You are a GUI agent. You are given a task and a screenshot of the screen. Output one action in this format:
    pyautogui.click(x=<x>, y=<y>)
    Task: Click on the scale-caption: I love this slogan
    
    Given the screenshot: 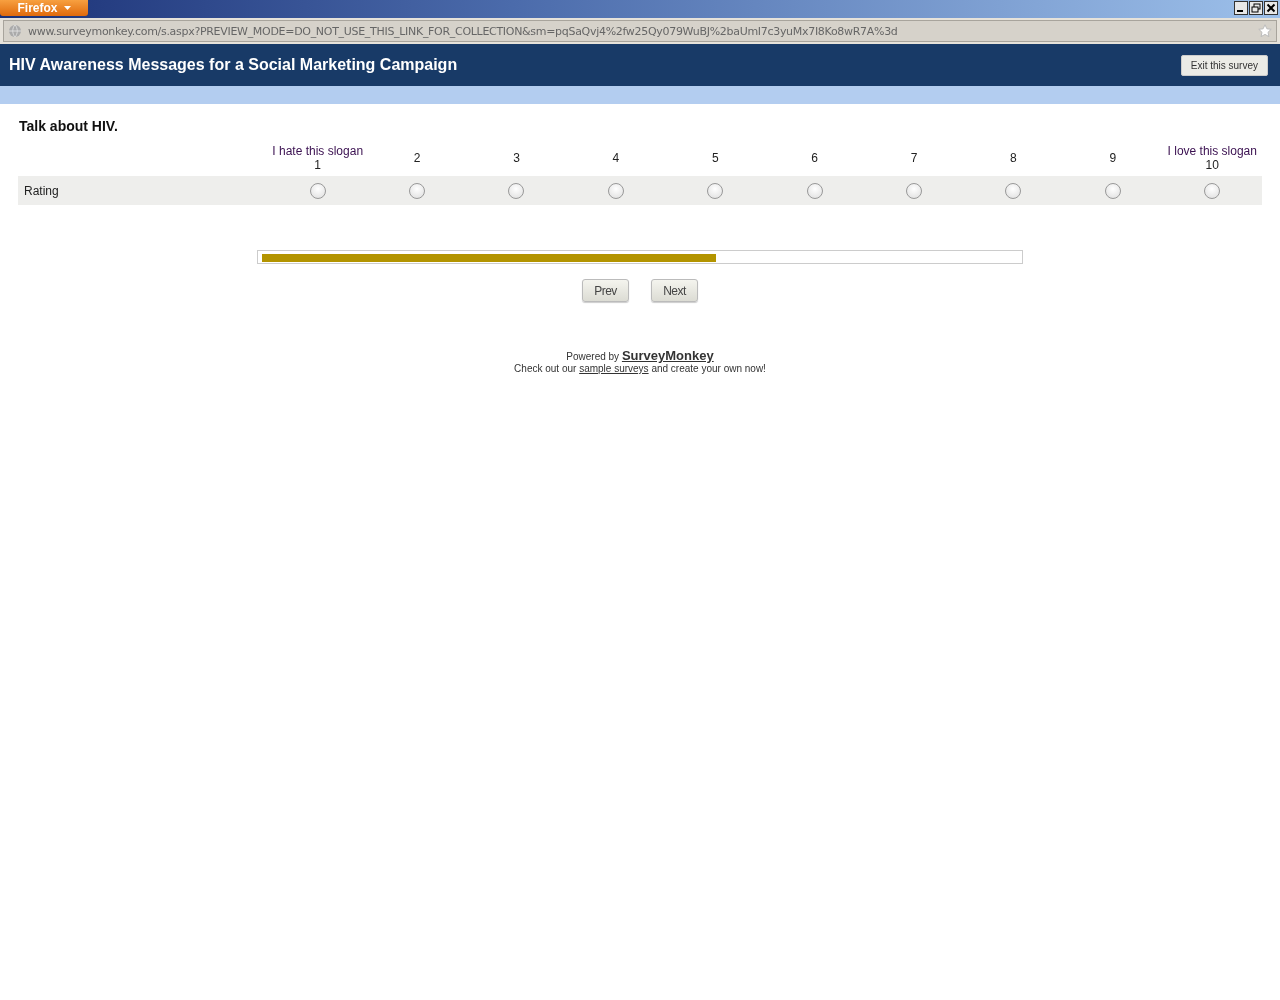 What is the action you would take?
    pyautogui.click(x=1212, y=150)
    